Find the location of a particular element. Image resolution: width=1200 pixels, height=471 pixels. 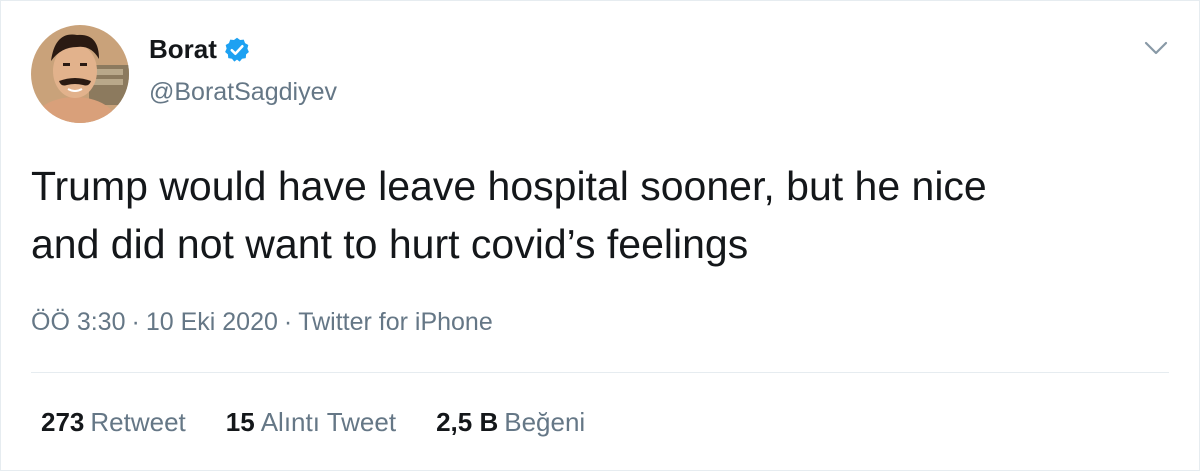

divider is located at coordinates (600, 372).